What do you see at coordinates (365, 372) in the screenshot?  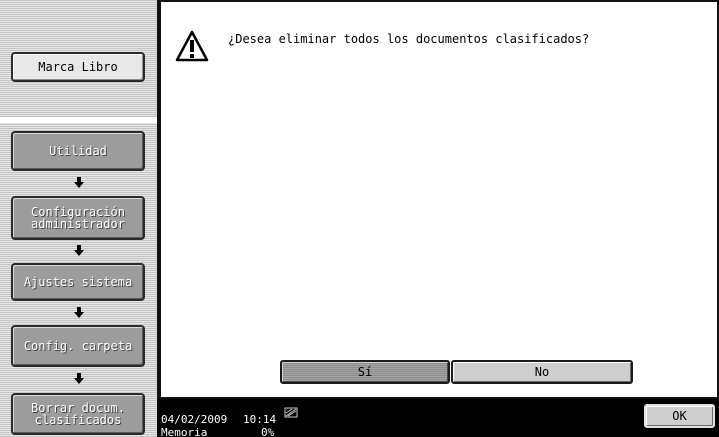 I see `yes-button: Sí` at bounding box center [365, 372].